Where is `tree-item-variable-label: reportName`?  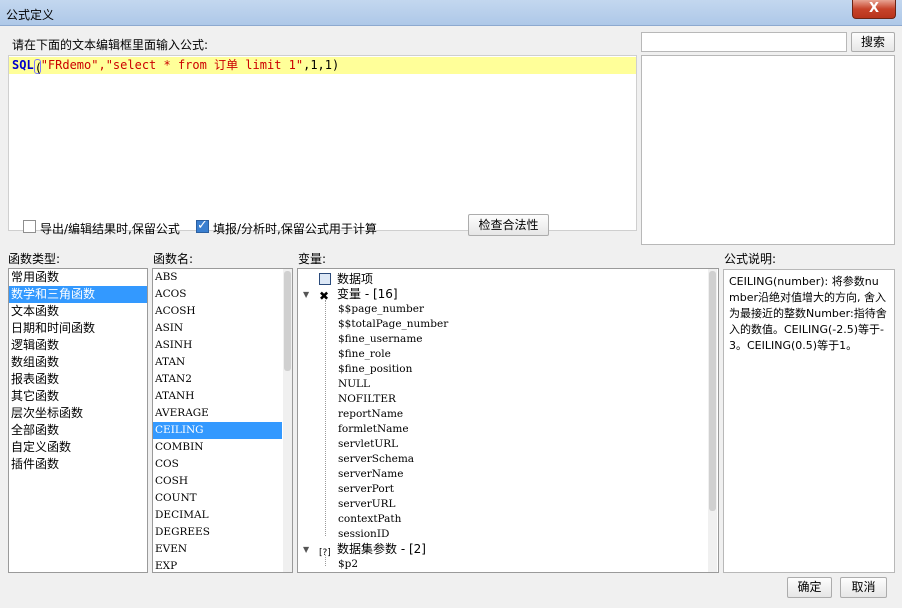 tree-item-variable-label: reportName is located at coordinates (371, 414).